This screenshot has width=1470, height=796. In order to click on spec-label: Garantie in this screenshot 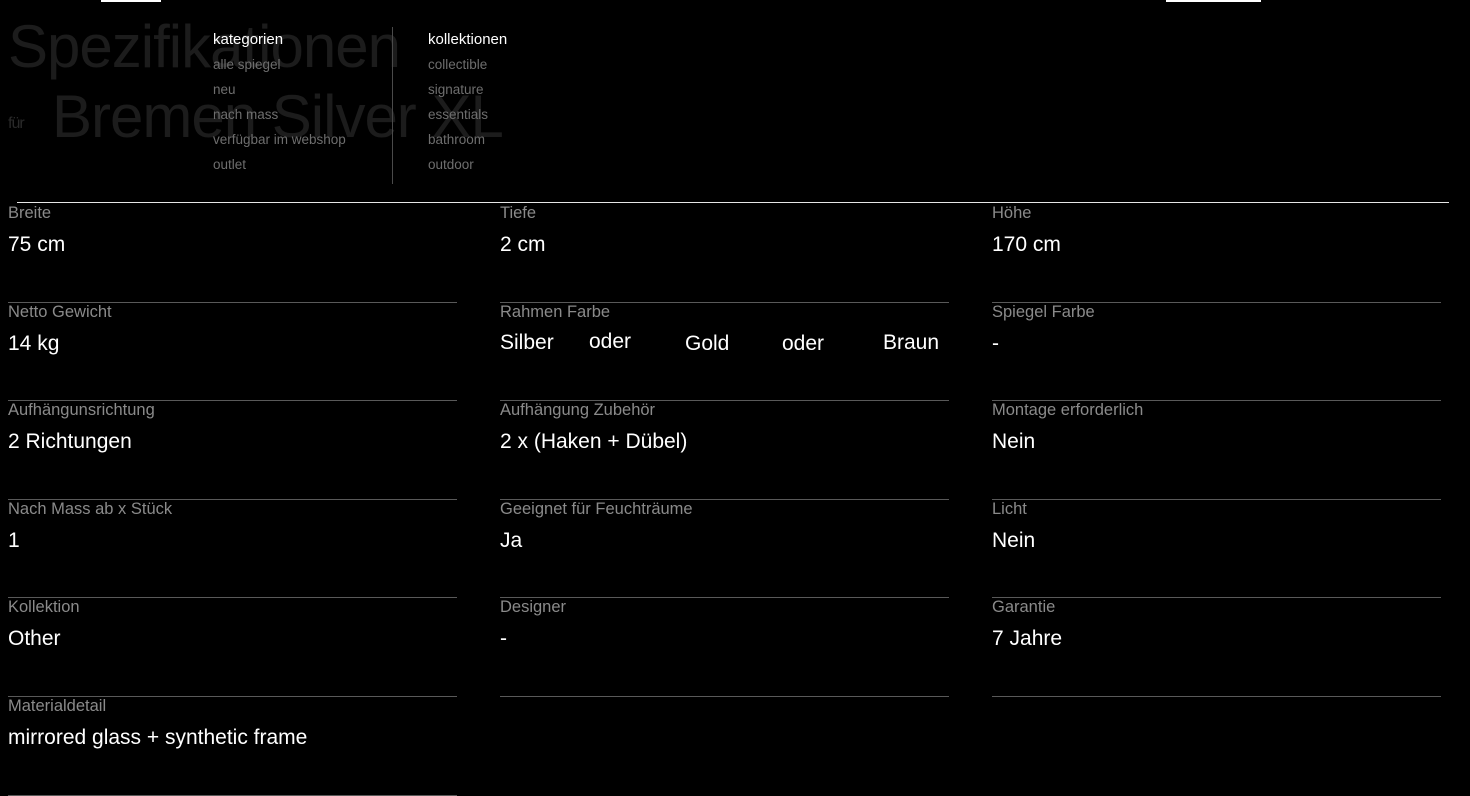, I will do `click(1024, 607)`.